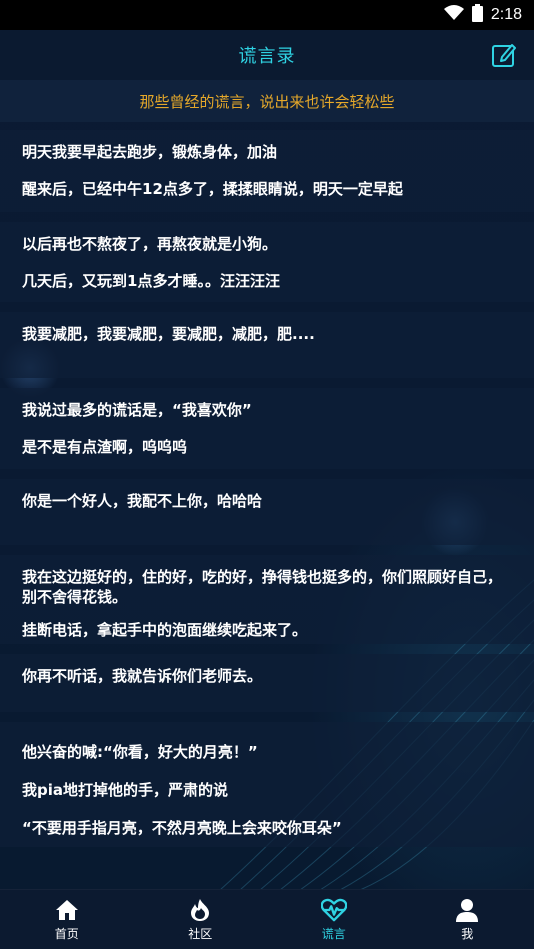 The height and width of the screenshot is (949, 534). I want to click on lie-card: 你再不听话，我就告诉你们老师去。, so click(267, 683).